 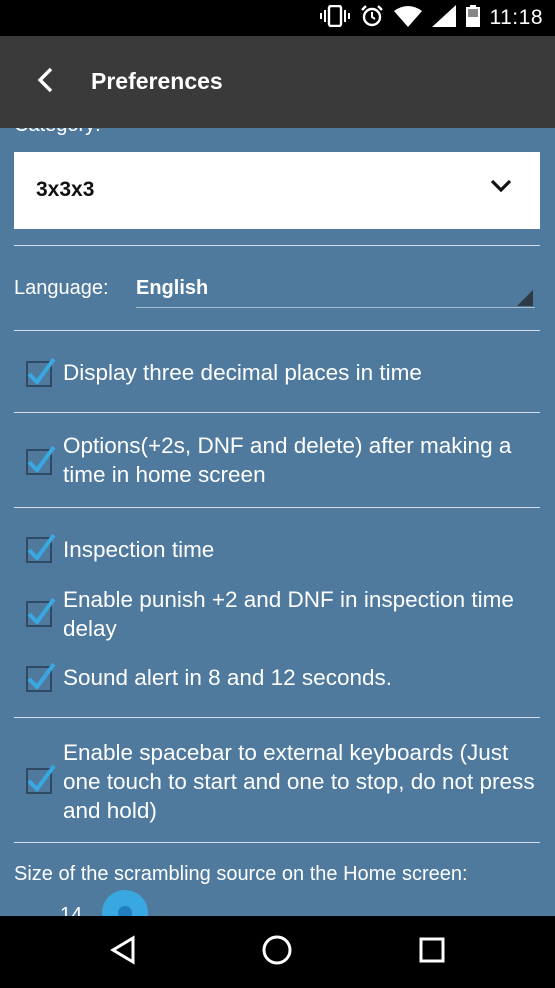 I want to click on nav-back-button, so click(x=123, y=952).